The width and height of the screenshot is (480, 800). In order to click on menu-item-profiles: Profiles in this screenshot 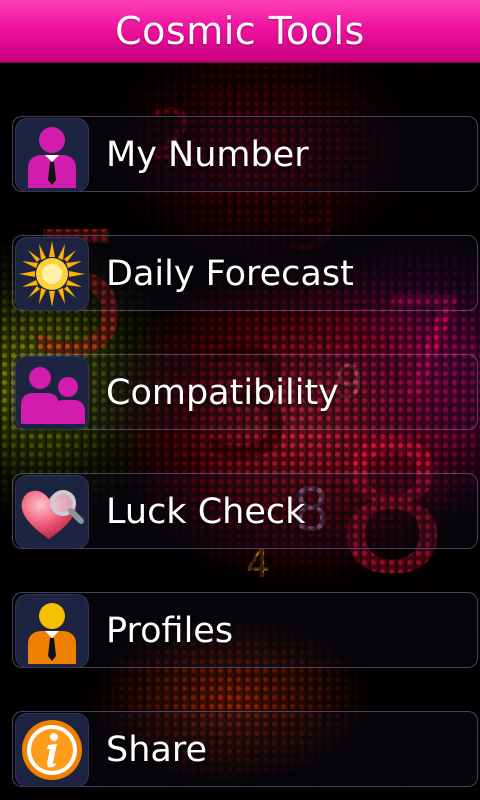, I will do `click(245, 630)`.